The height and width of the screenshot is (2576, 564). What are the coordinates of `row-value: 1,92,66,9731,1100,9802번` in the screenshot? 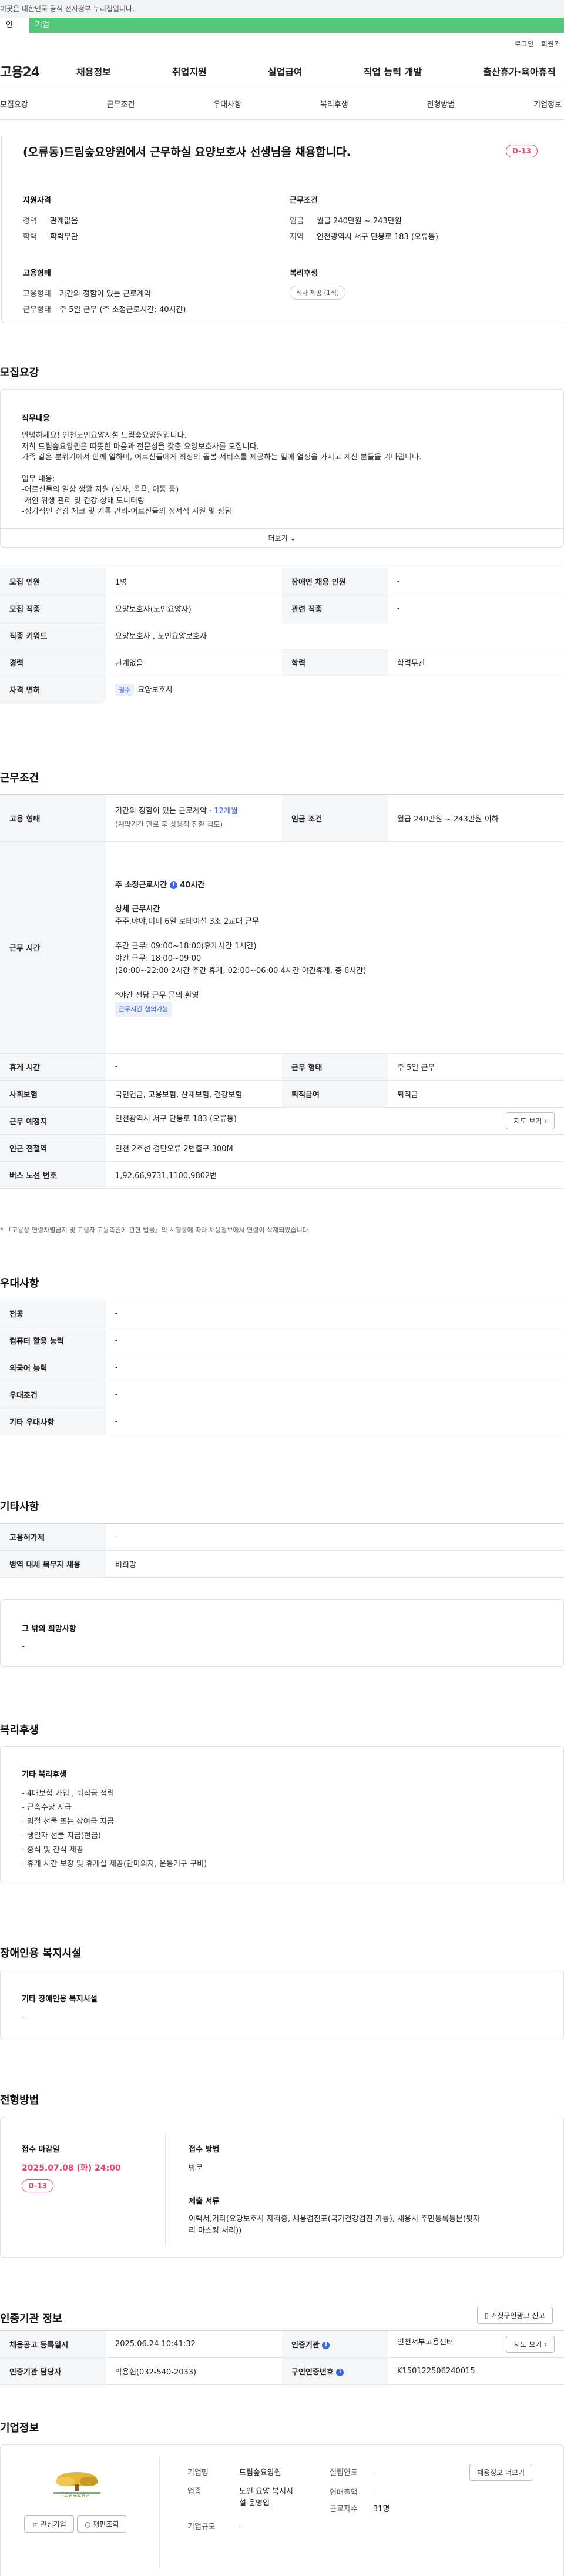 It's located at (335, 1175).